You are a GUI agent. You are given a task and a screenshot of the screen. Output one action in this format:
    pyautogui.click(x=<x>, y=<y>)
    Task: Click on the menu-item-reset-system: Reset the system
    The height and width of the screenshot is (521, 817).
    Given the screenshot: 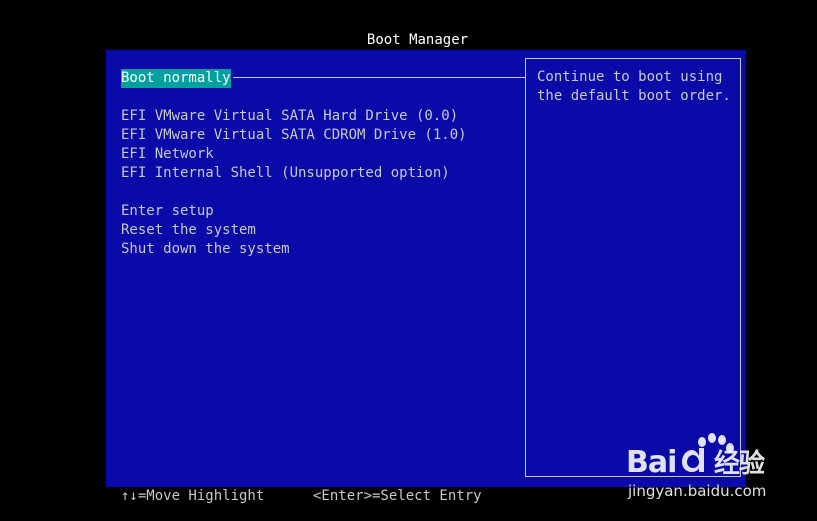 What is the action you would take?
    pyautogui.click(x=188, y=230)
    